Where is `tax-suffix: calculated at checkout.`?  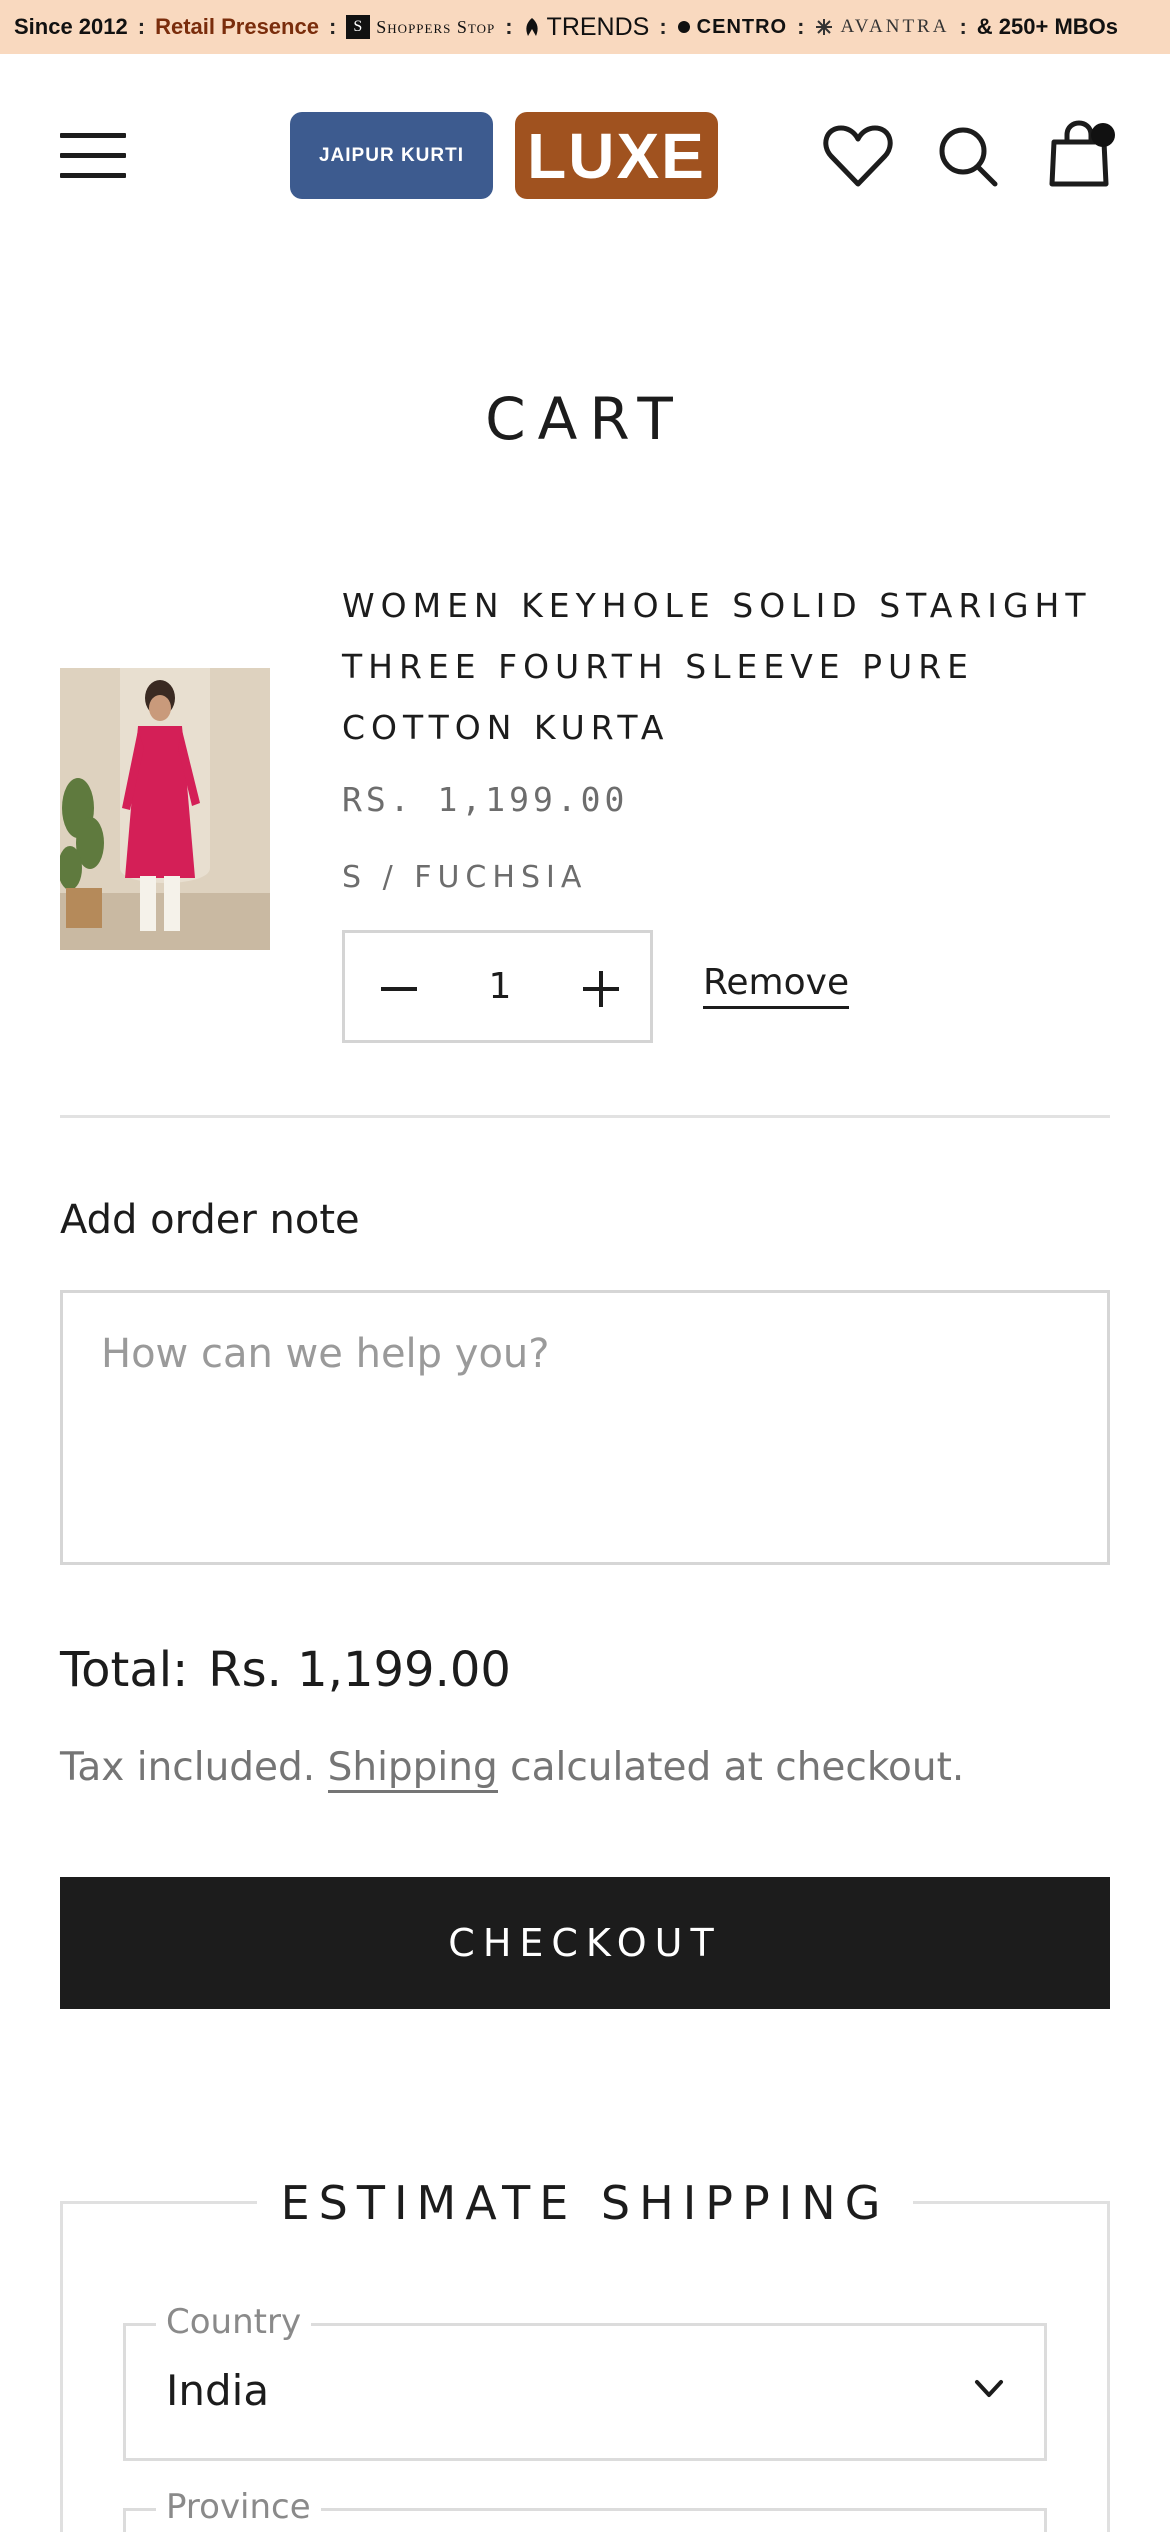 tax-suffix: calculated at checkout. is located at coordinates (737, 1767).